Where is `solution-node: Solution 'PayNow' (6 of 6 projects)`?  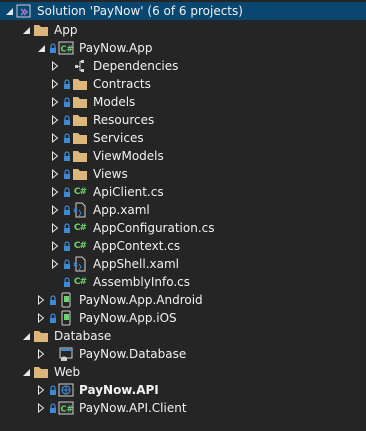
solution-node: Solution 'PayNow' (6 of 6 projects) is located at coordinates (183, 11).